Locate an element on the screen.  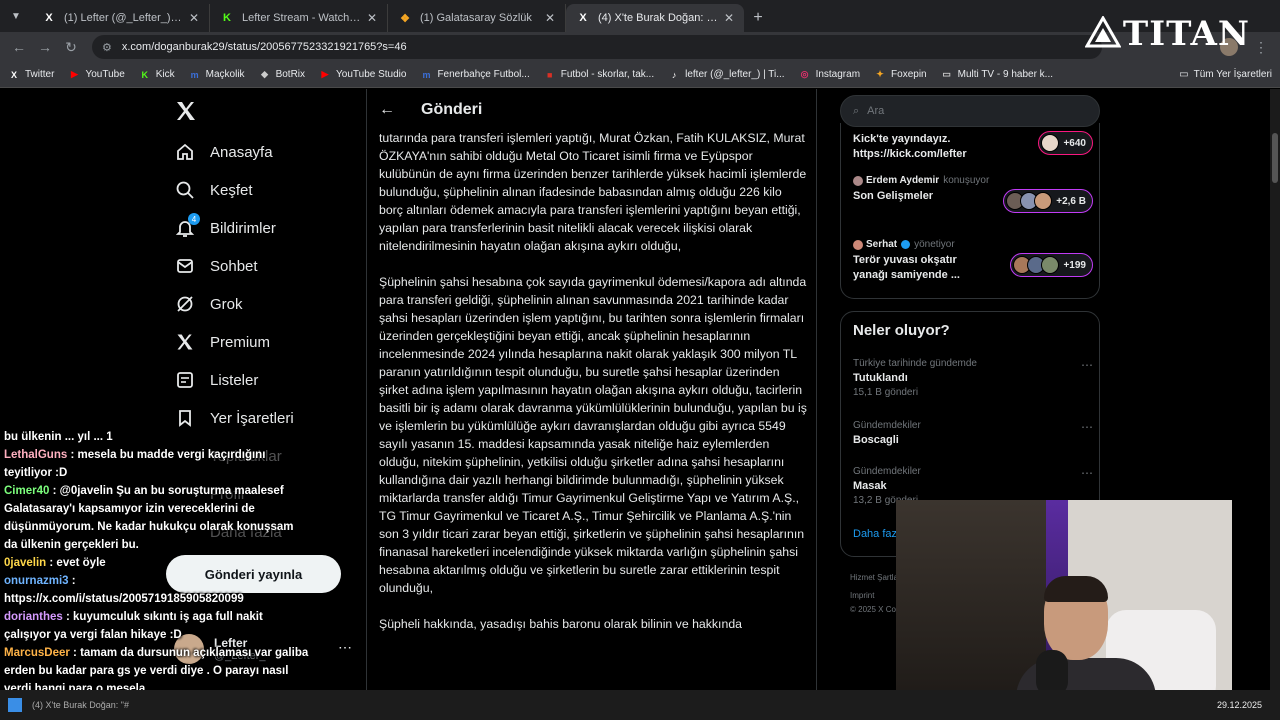
bookmark-favicon-icon: m is located at coordinates (426, 74).